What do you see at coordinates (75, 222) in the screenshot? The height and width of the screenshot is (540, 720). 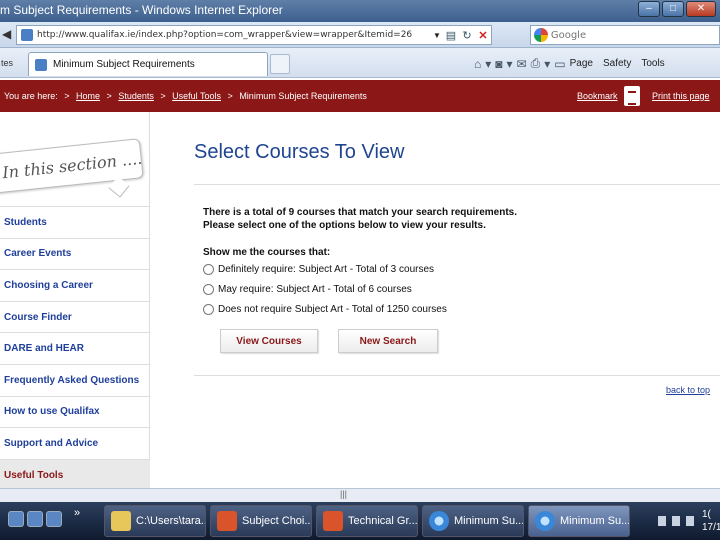 I see `sidebar-item-students: Students` at bounding box center [75, 222].